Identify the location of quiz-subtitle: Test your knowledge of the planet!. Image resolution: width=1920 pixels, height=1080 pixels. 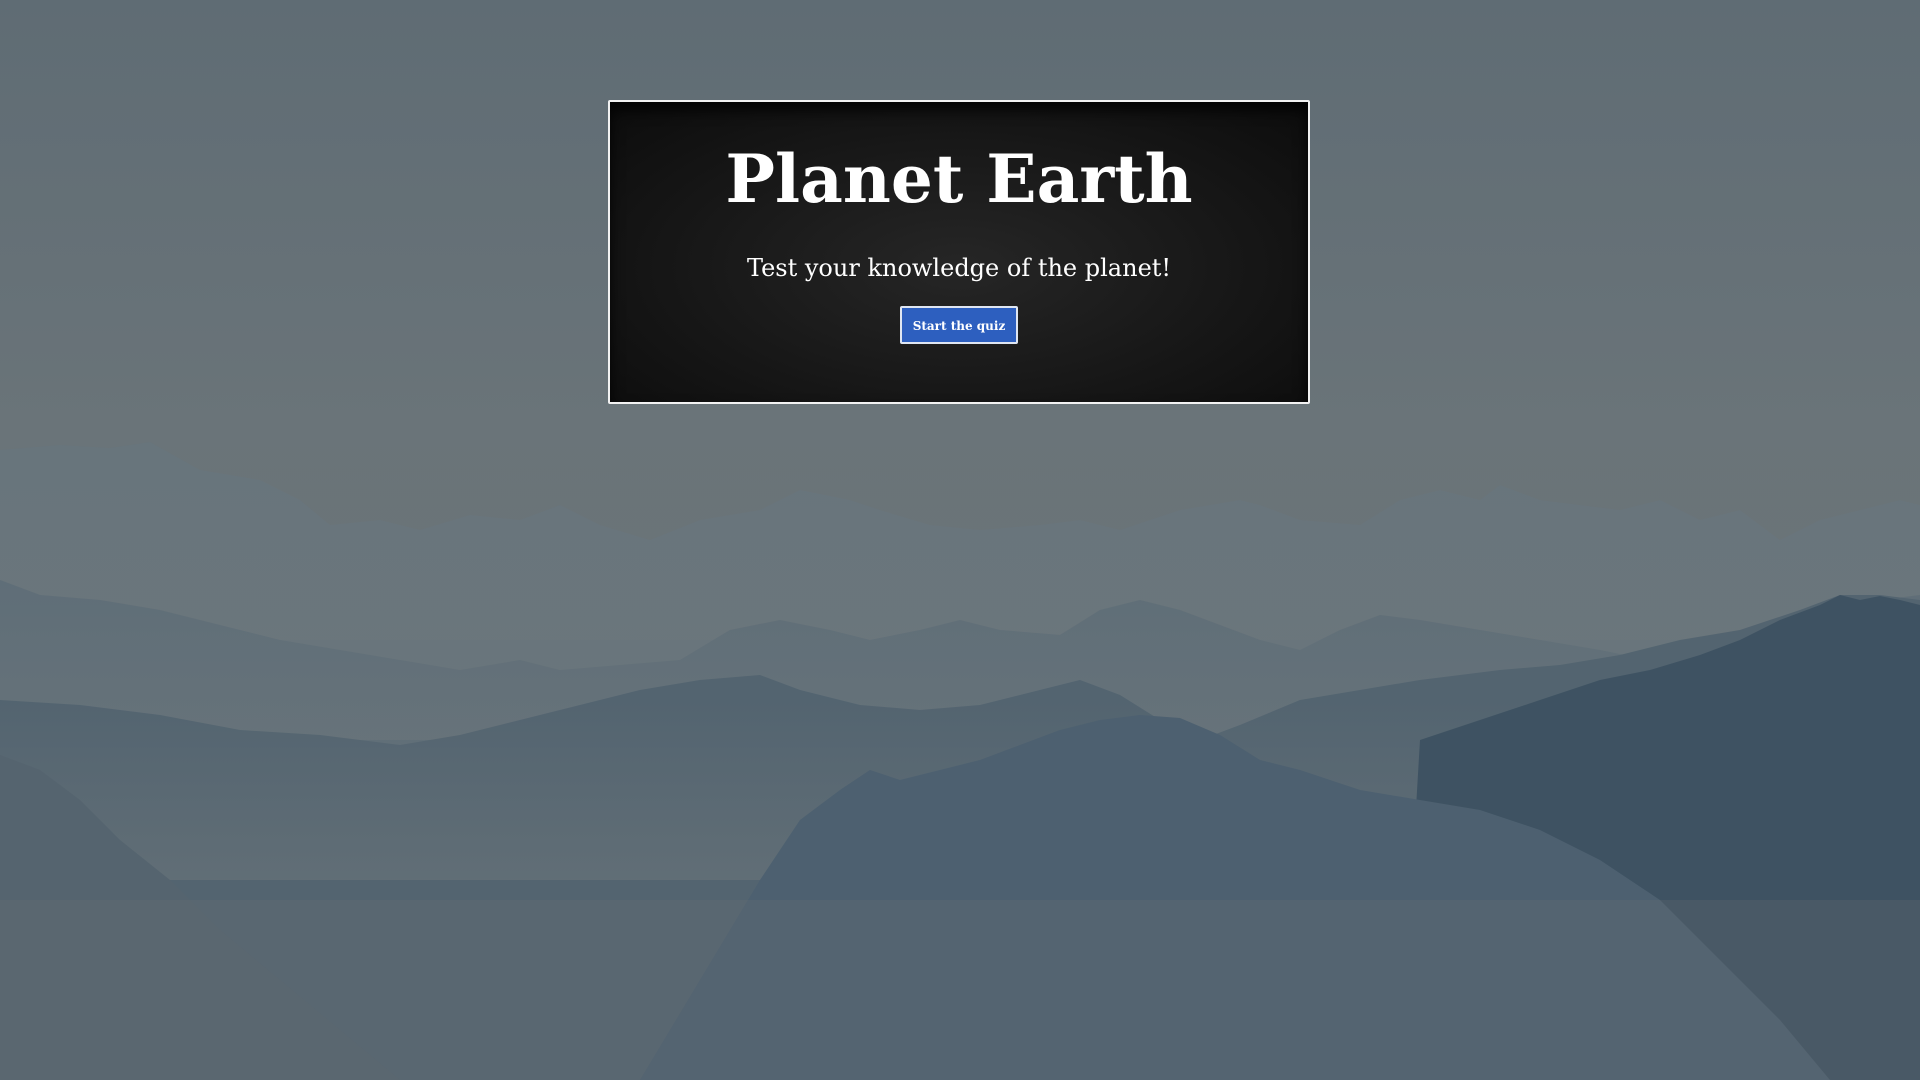
(959, 268).